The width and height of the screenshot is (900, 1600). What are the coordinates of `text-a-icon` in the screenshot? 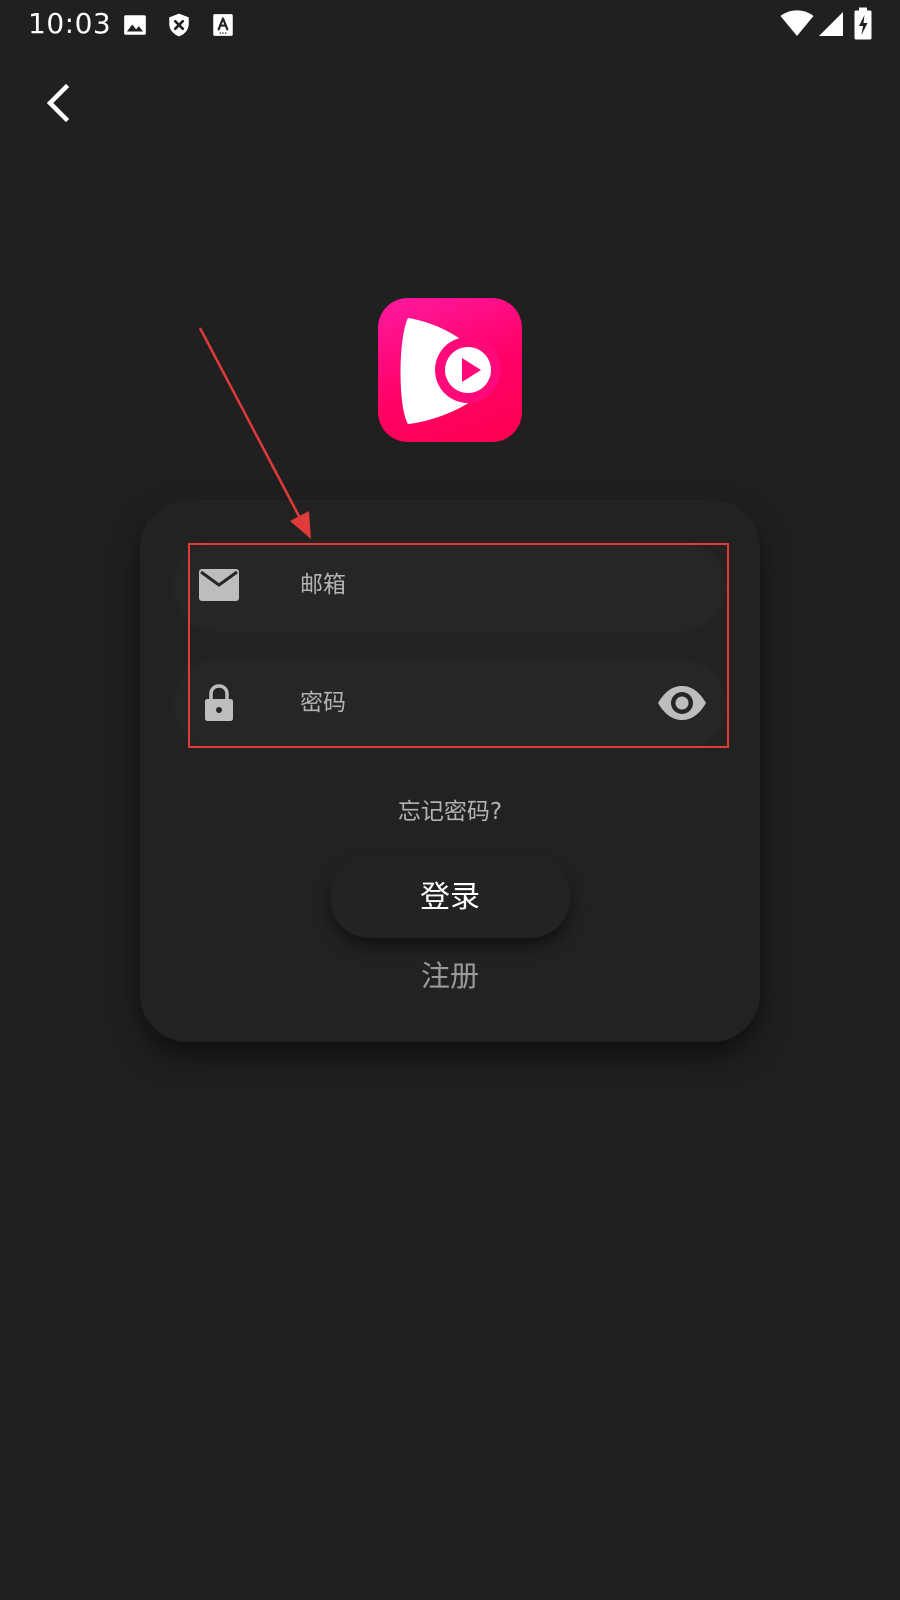 It's located at (223, 25).